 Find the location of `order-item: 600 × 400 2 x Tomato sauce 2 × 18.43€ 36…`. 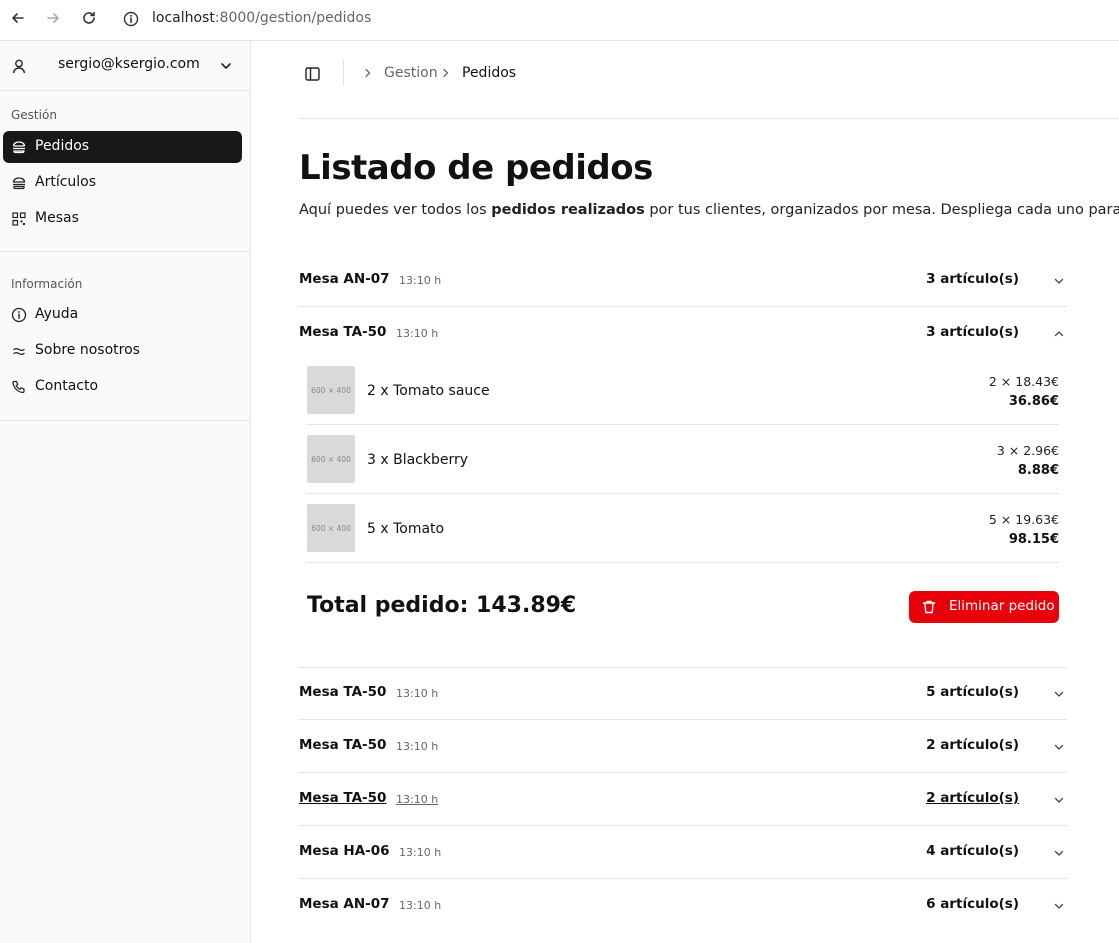

order-item: 600 × 400 2 x Tomato sauce 2 × 18.43€ 36… is located at coordinates (682, 390).